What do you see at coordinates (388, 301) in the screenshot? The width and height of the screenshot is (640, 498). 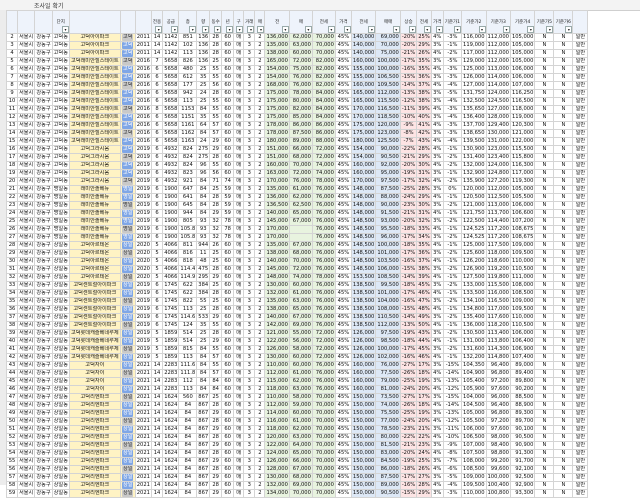 I see `table-cell: 104,000` at bounding box center [388, 301].